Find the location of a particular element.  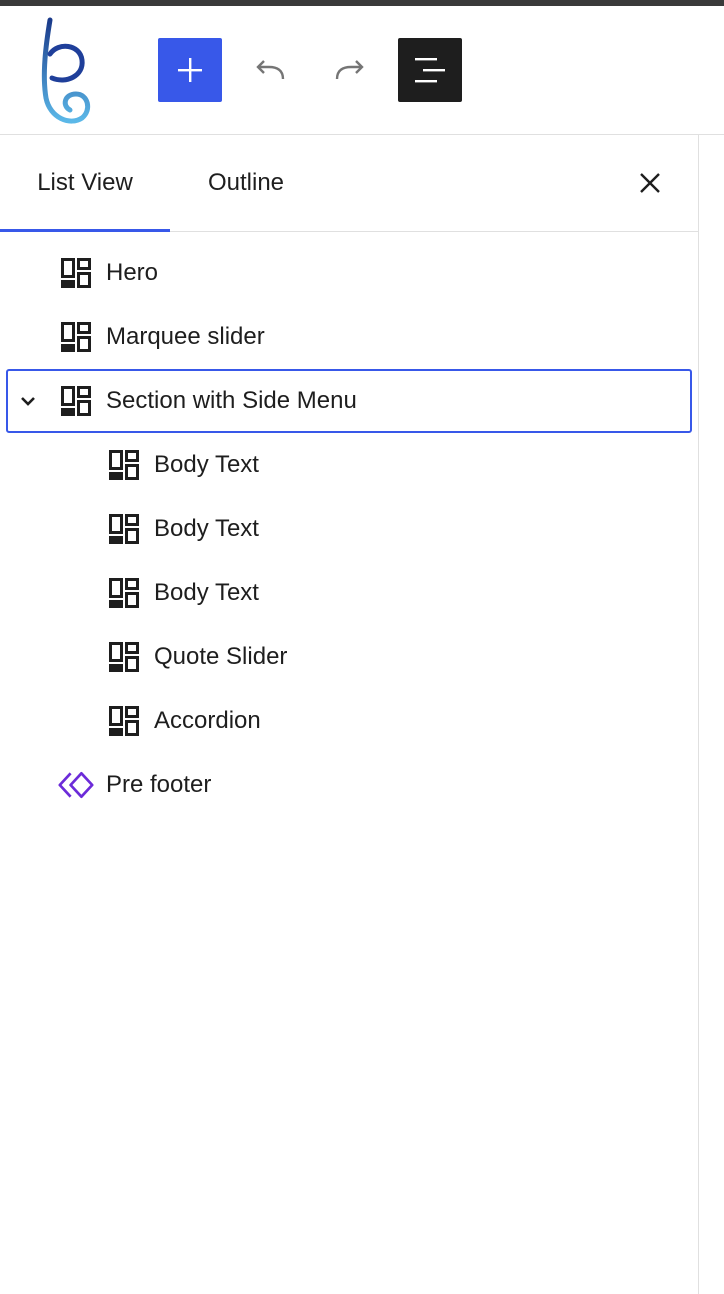

tab-outline: Outline is located at coordinates (246, 183).